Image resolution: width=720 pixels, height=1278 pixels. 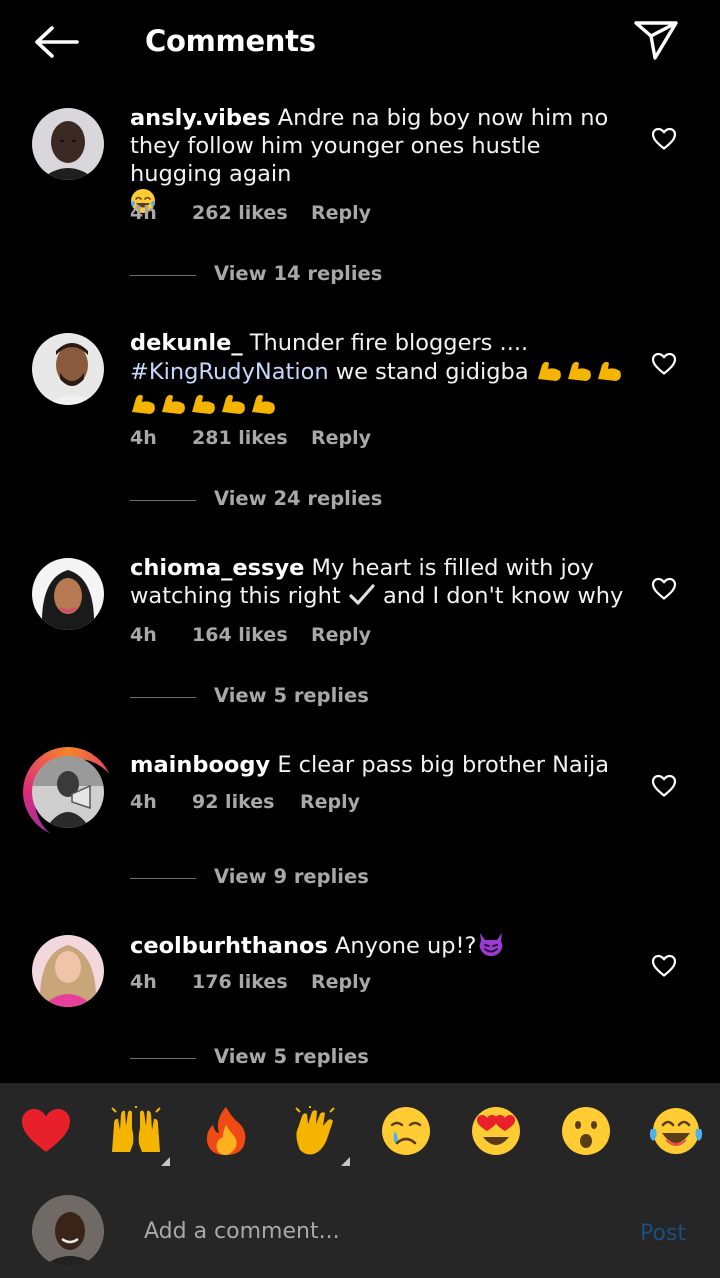 I want to click on view-replies-label: View 24 replies, so click(x=298, y=498).